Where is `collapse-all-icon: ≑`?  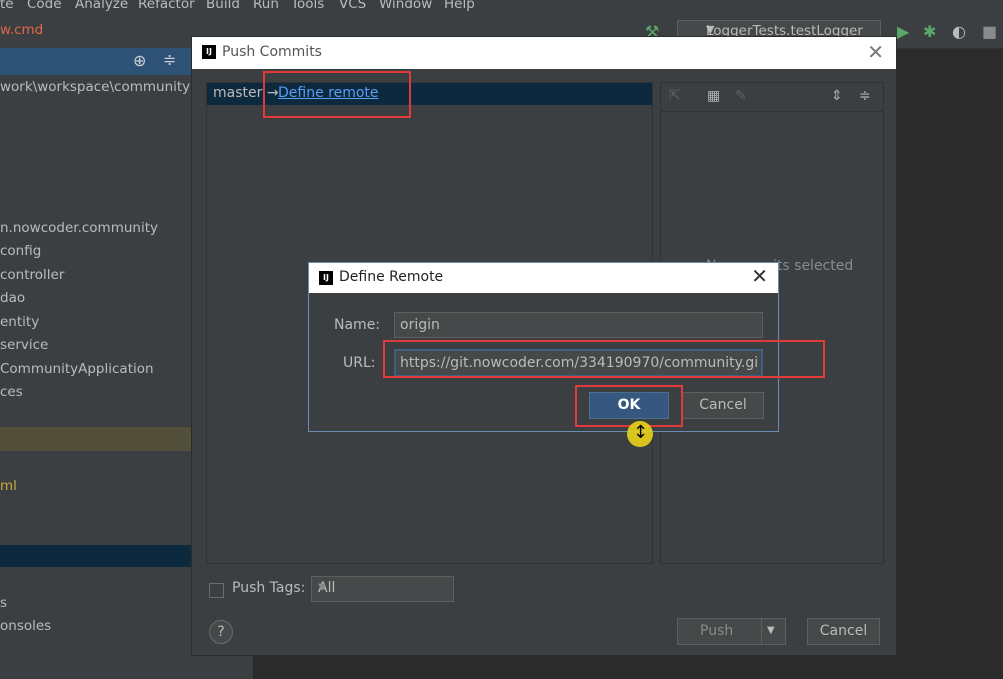
collapse-all-icon: ≑ is located at coordinates (865, 96).